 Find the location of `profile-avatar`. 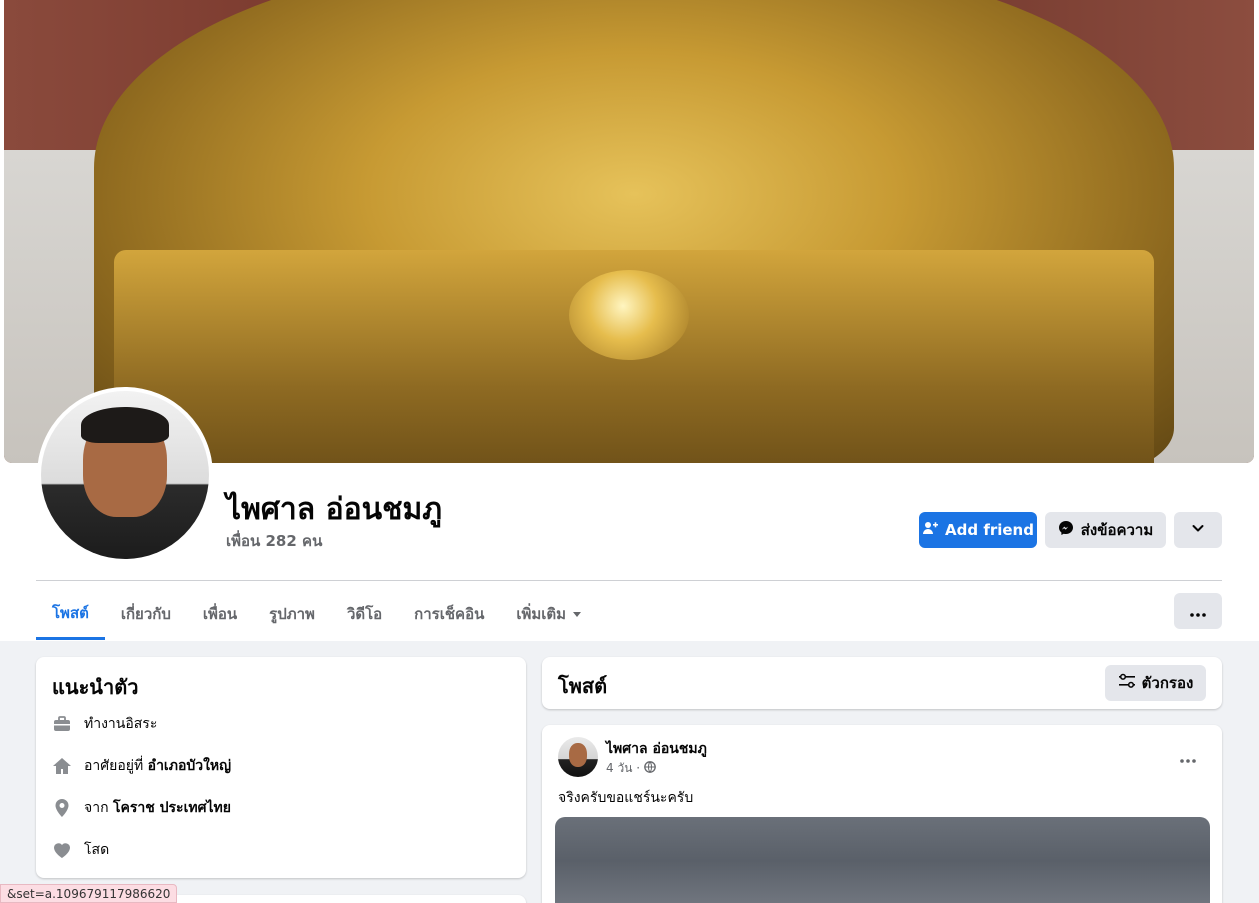

profile-avatar is located at coordinates (125, 475).